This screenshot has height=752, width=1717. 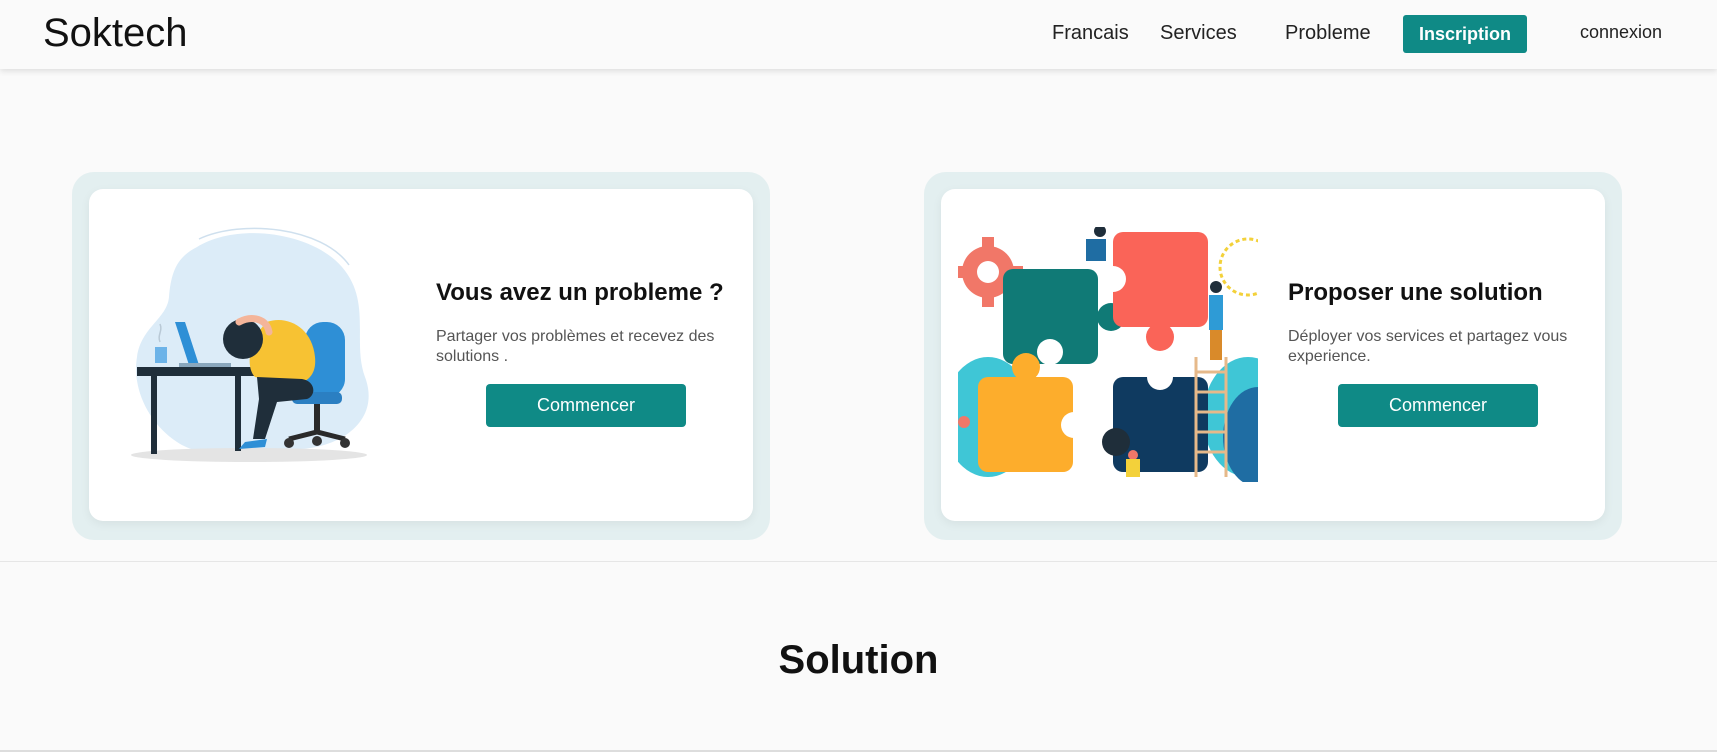 What do you see at coordinates (1415, 292) in the screenshot?
I see `solution-card-title: Proposer une solution` at bounding box center [1415, 292].